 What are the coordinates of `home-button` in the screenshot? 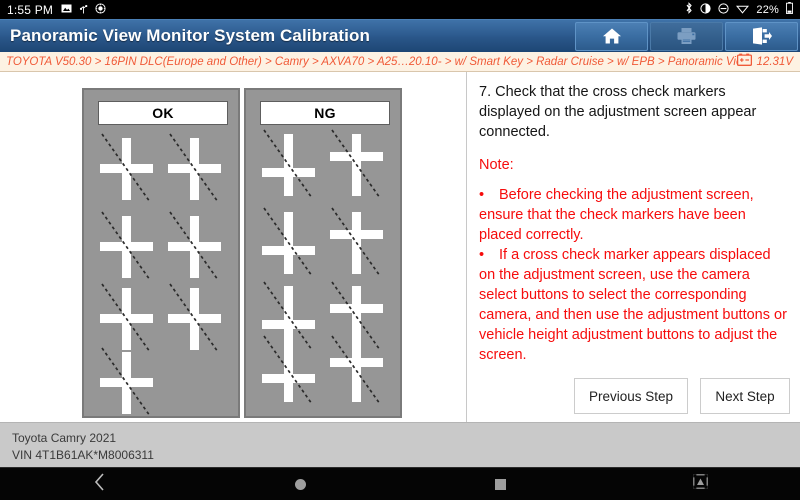 It's located at (611, 36).